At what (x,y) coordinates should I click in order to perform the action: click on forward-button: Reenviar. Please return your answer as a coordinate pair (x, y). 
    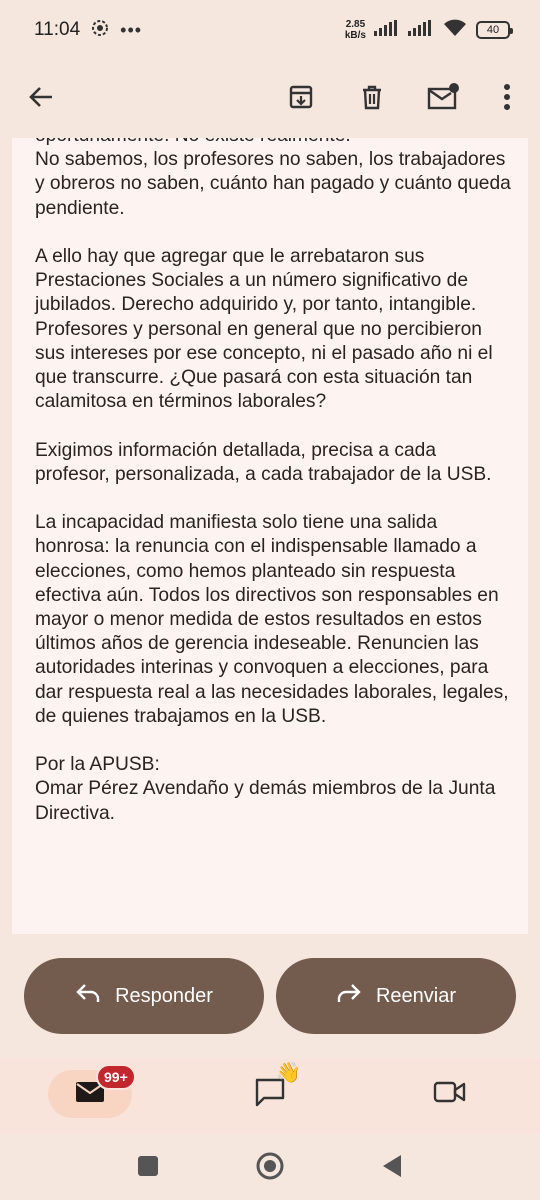
    Looking at the image, I should click on (396, 996).